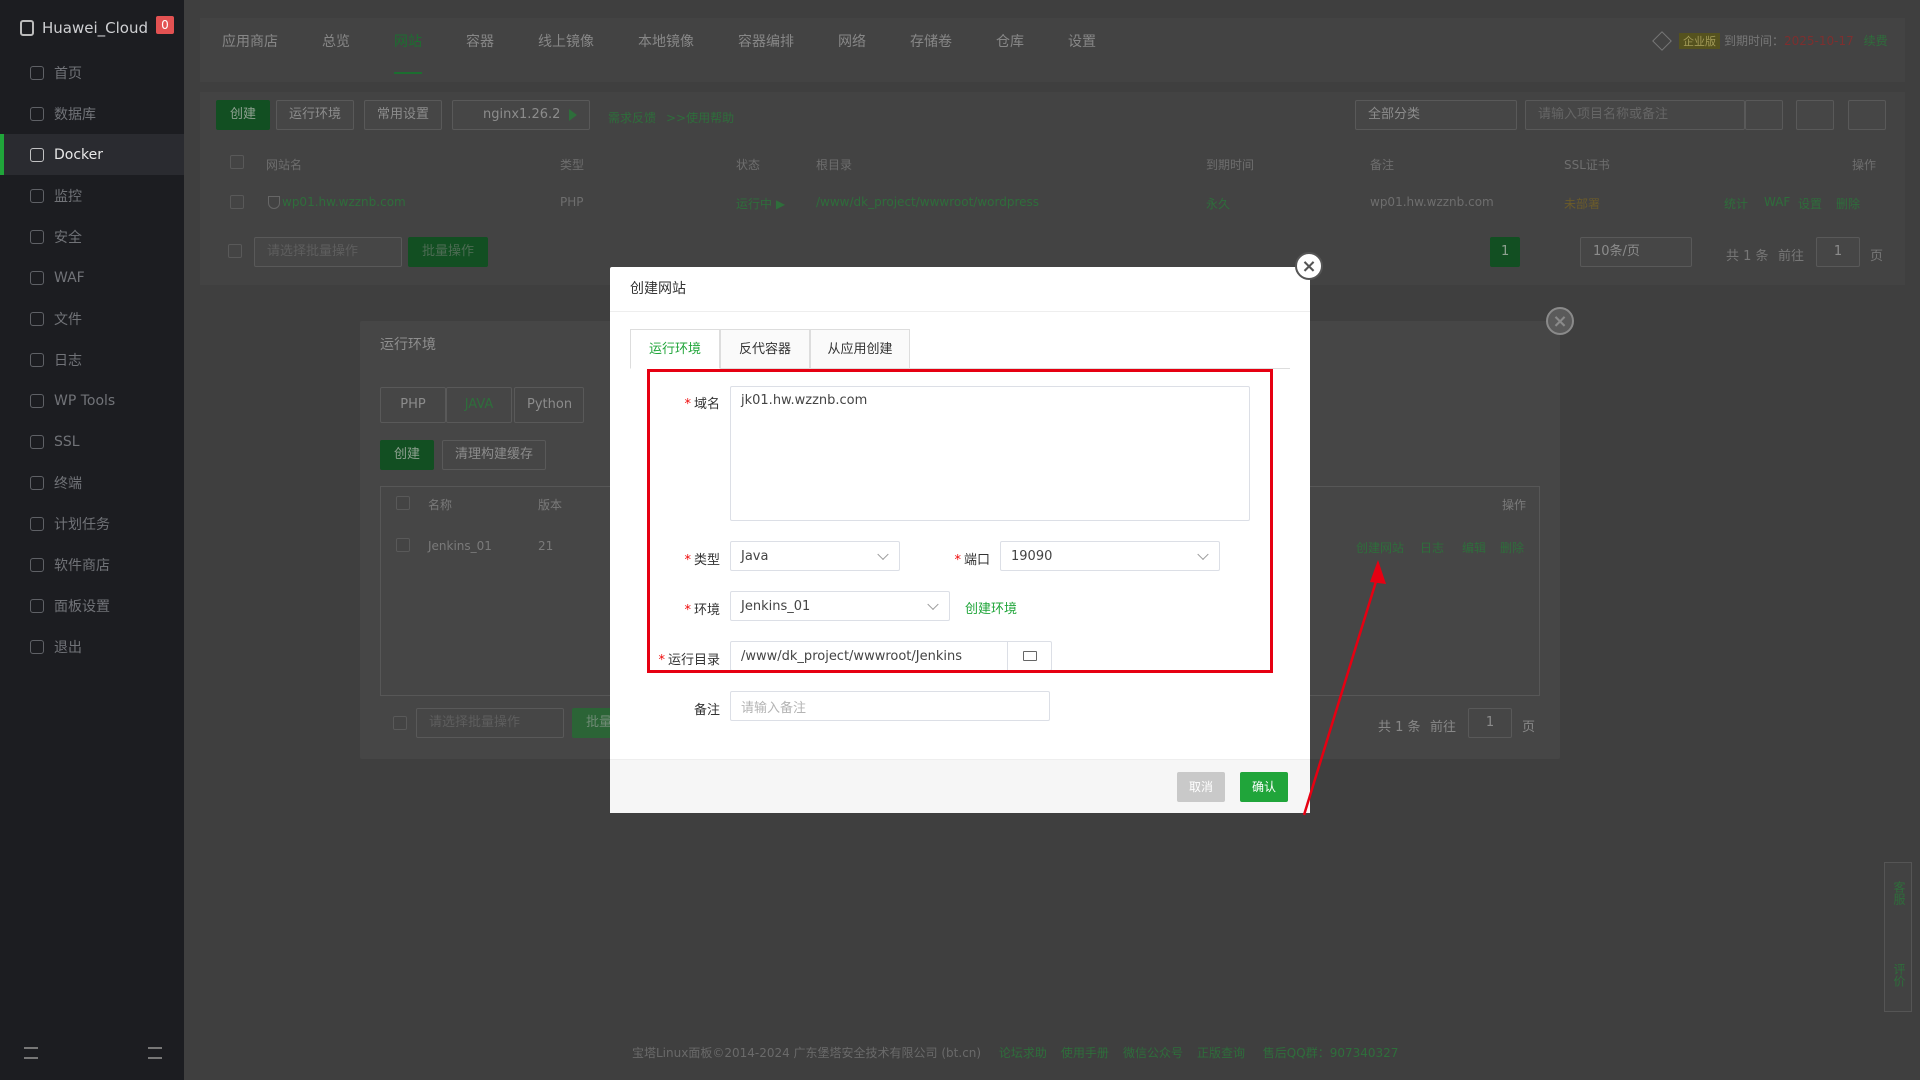 The width and height of the screenshot is (1920, 1080). I want to click on runtime-select-all, so click(403, 503).